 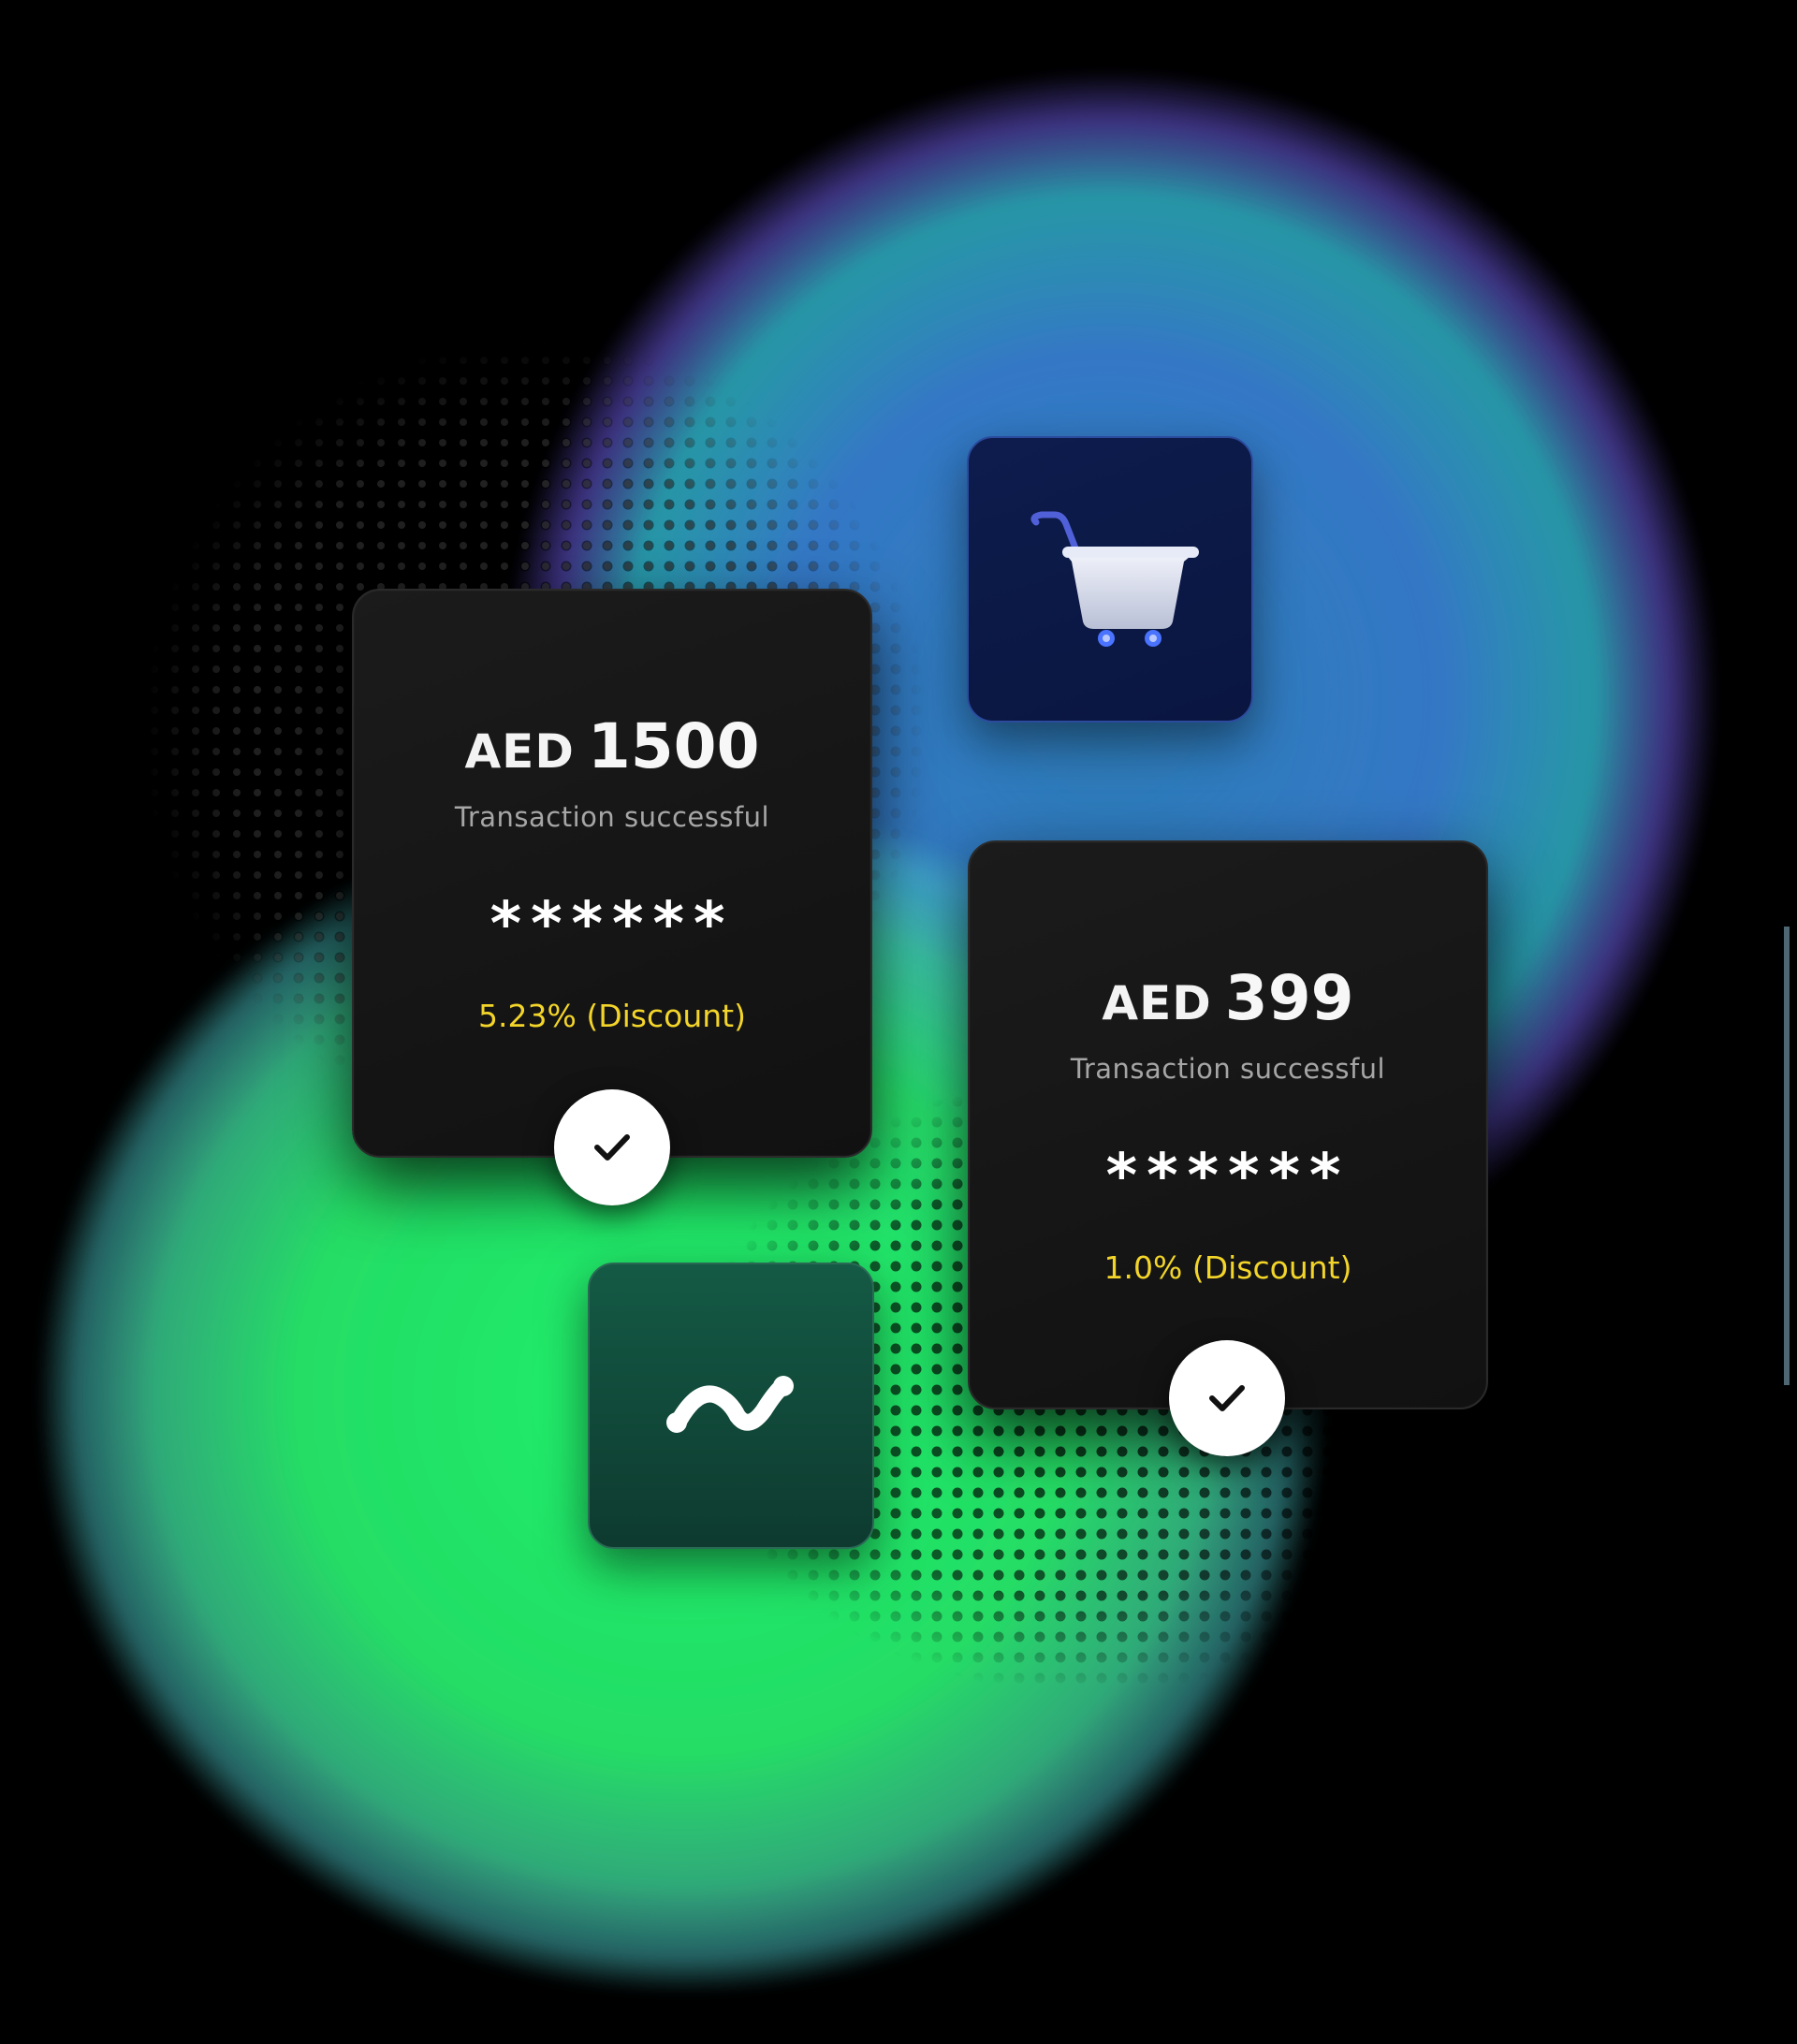 What do you see at coordinates (612, 1016) in the screenshot?
I see `discount-label: 5.23% (Discount)` at bounding box center [612, 1016].